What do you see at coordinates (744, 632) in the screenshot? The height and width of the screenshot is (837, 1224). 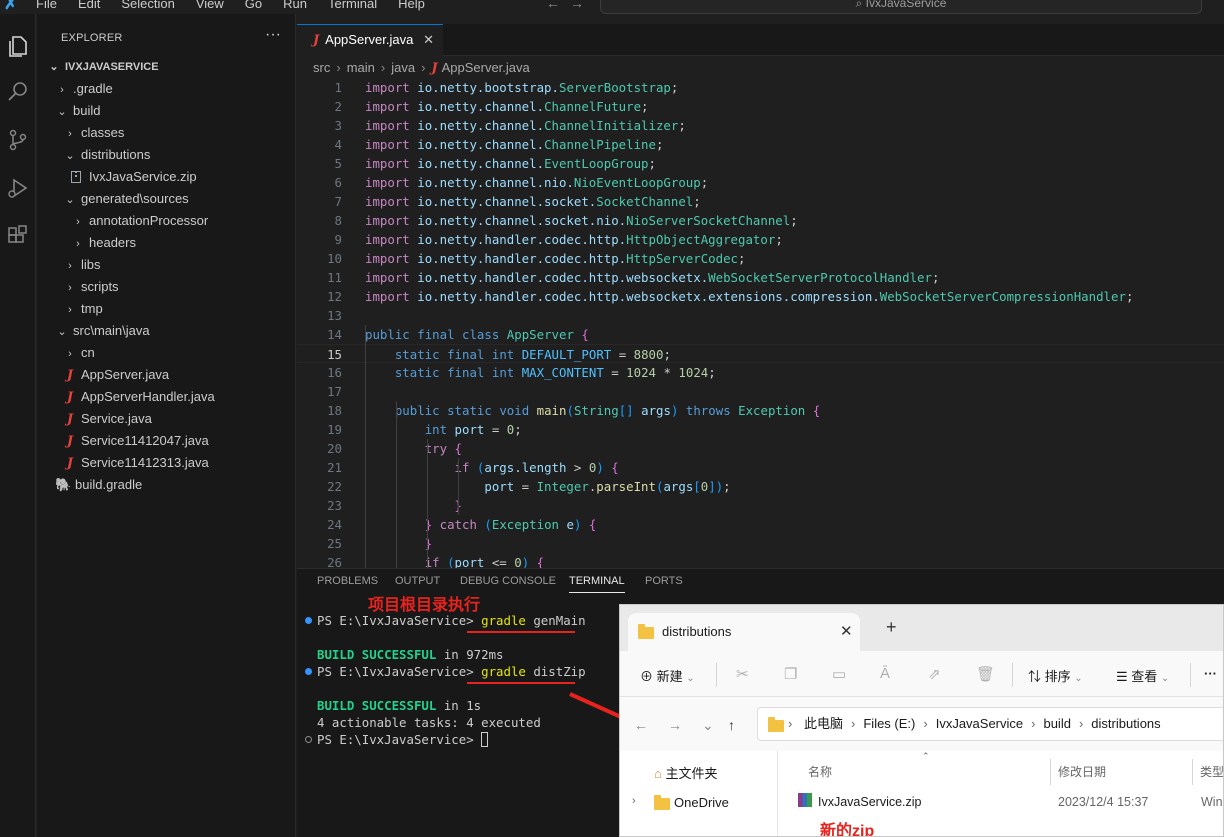 I see `explorer-tab-distributions: distributions ✕` at bounding box center [744, 632].